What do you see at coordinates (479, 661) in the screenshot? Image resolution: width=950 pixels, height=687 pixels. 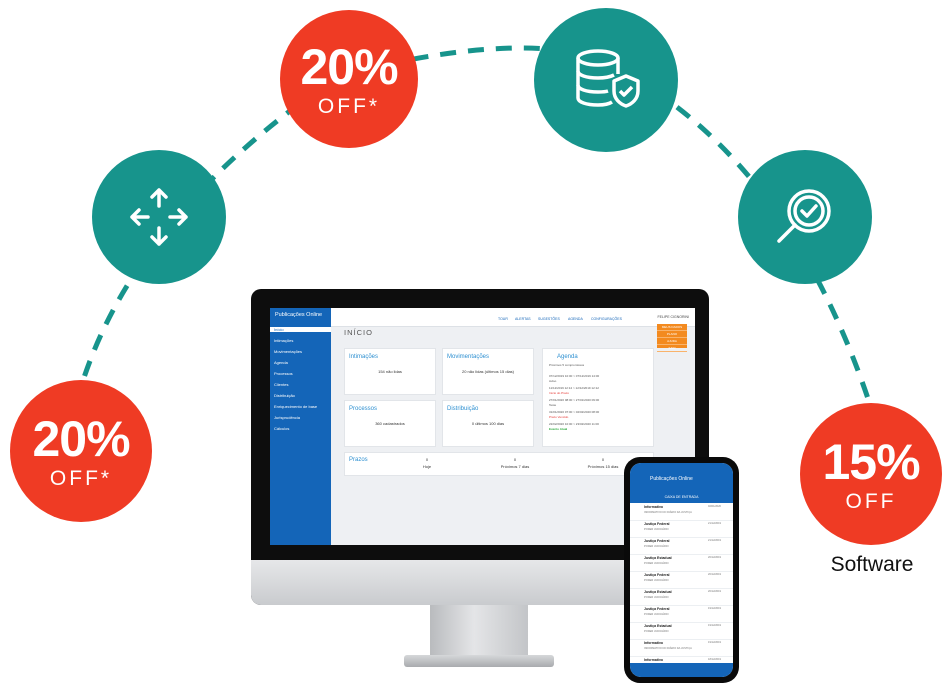 I see `monitor-foot` at bounding box center [479, 661].